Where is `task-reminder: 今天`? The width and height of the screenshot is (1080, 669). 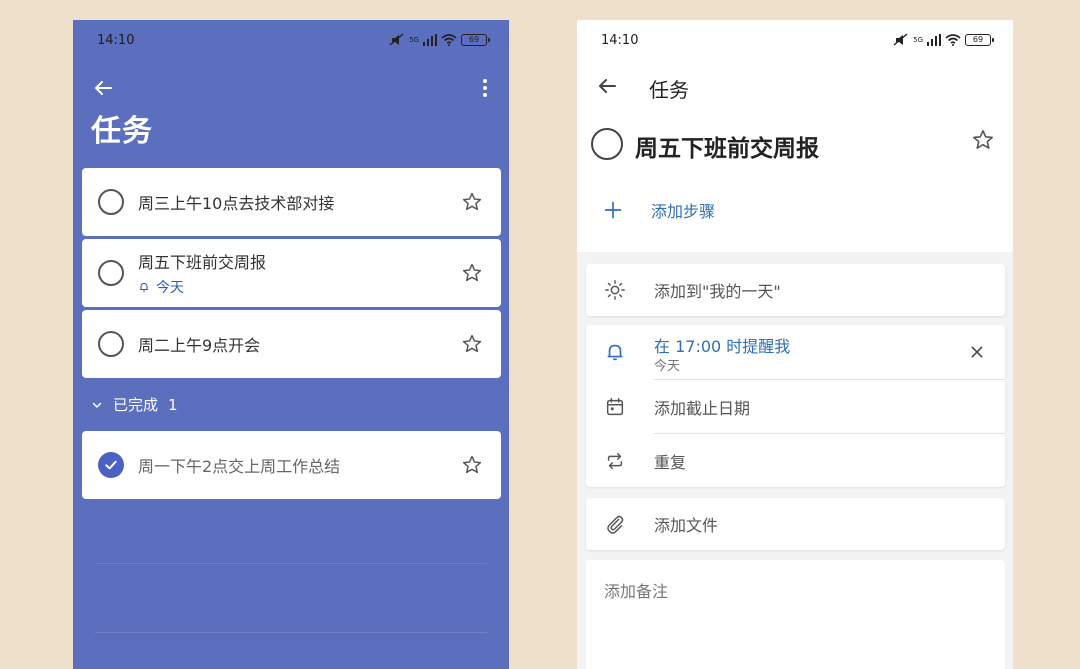
task-reminder: 今天 is located at coordinates (319, 287).